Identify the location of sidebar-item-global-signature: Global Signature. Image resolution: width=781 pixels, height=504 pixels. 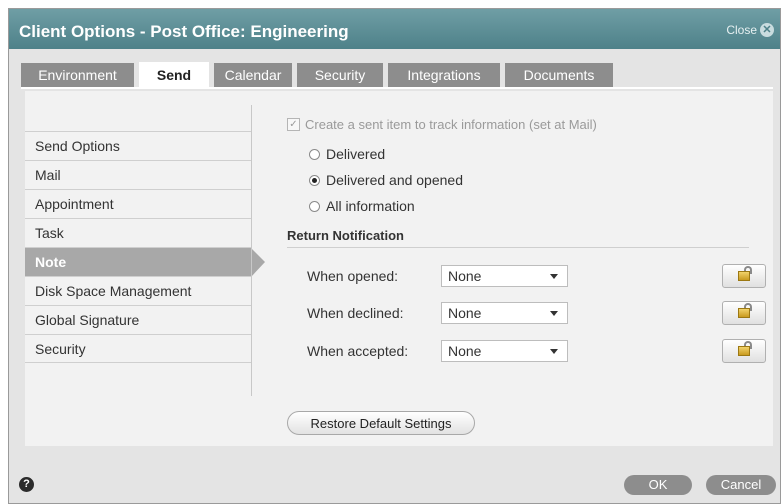
(138, 319).